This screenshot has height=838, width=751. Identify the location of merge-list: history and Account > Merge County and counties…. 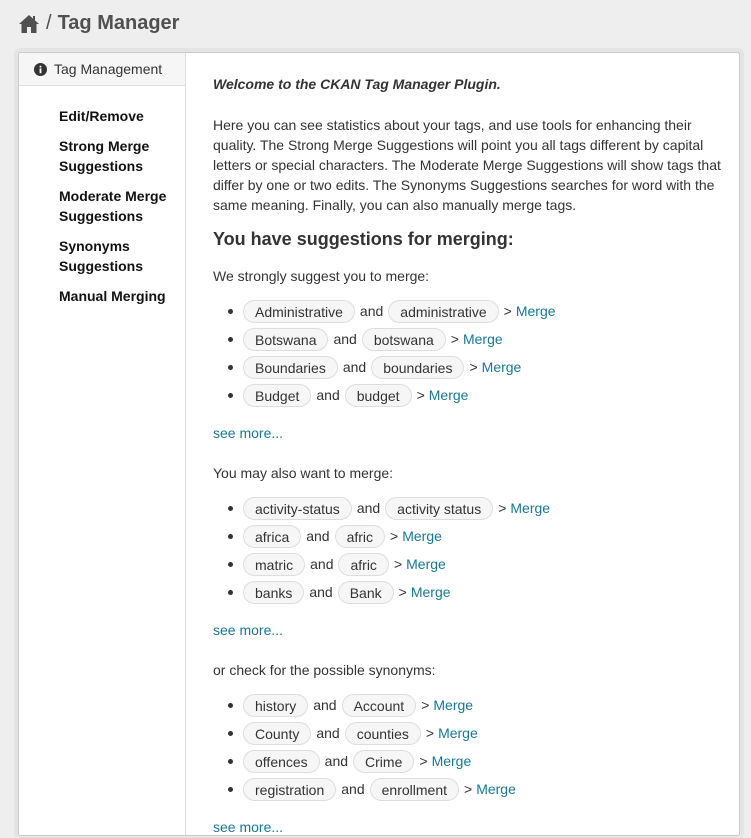
(468, 747).